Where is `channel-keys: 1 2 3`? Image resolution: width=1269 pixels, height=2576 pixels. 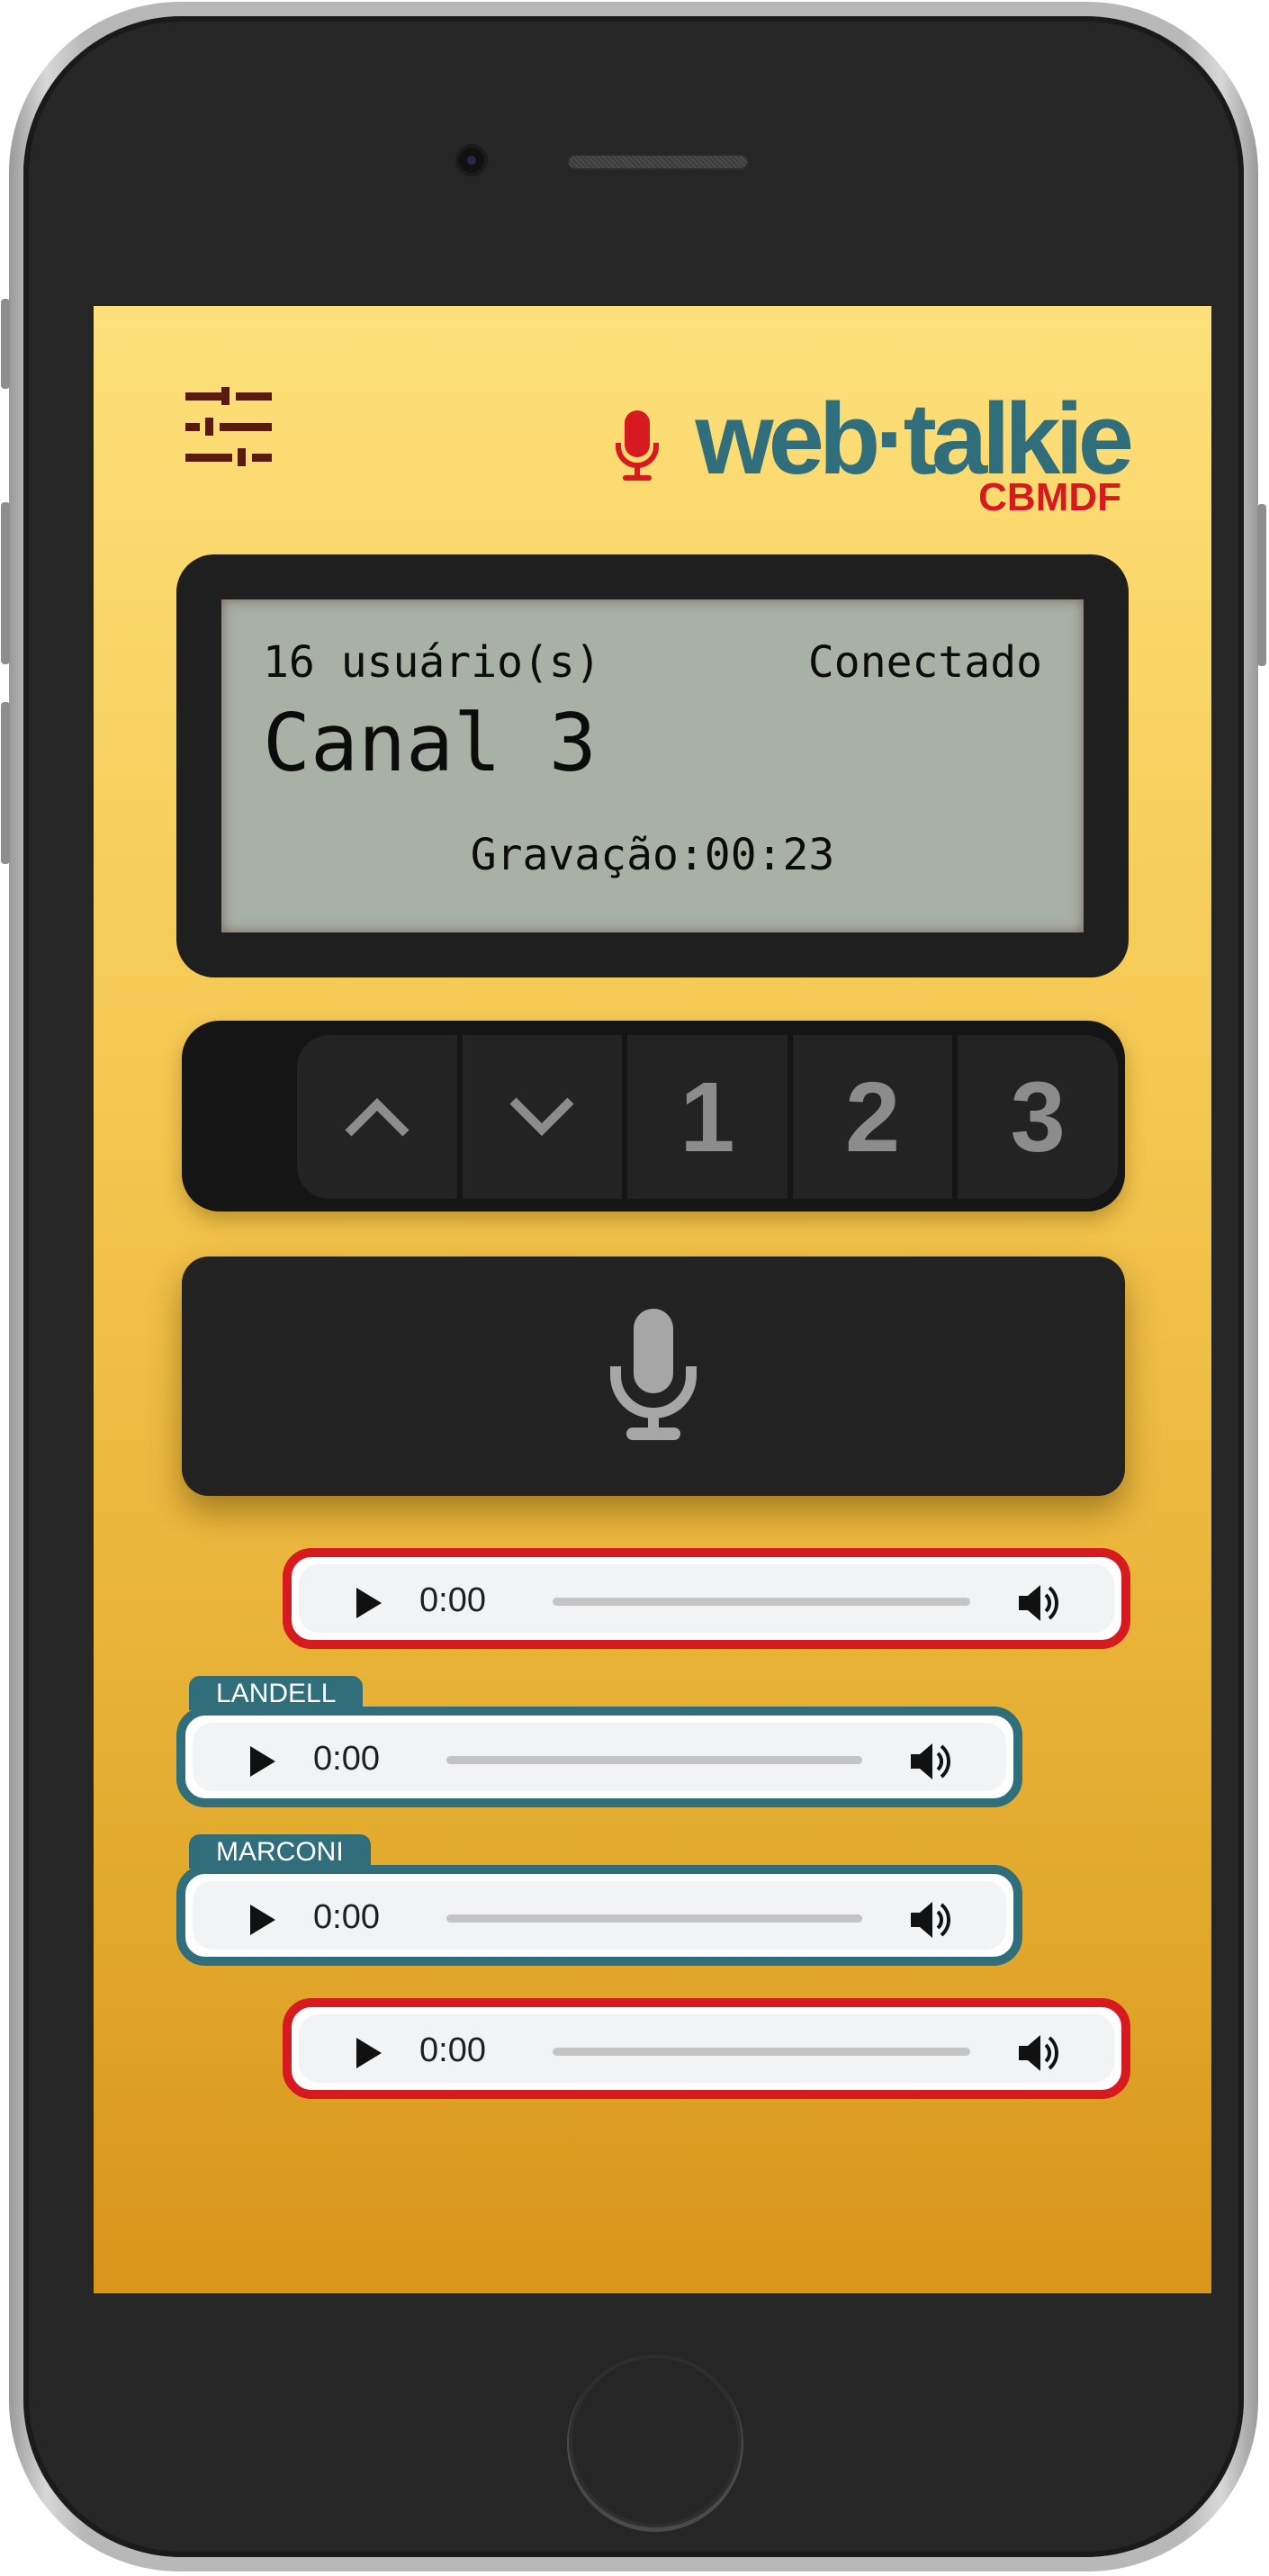
channel-keys: 1 2 3 is located at coordinates (708, 1117).